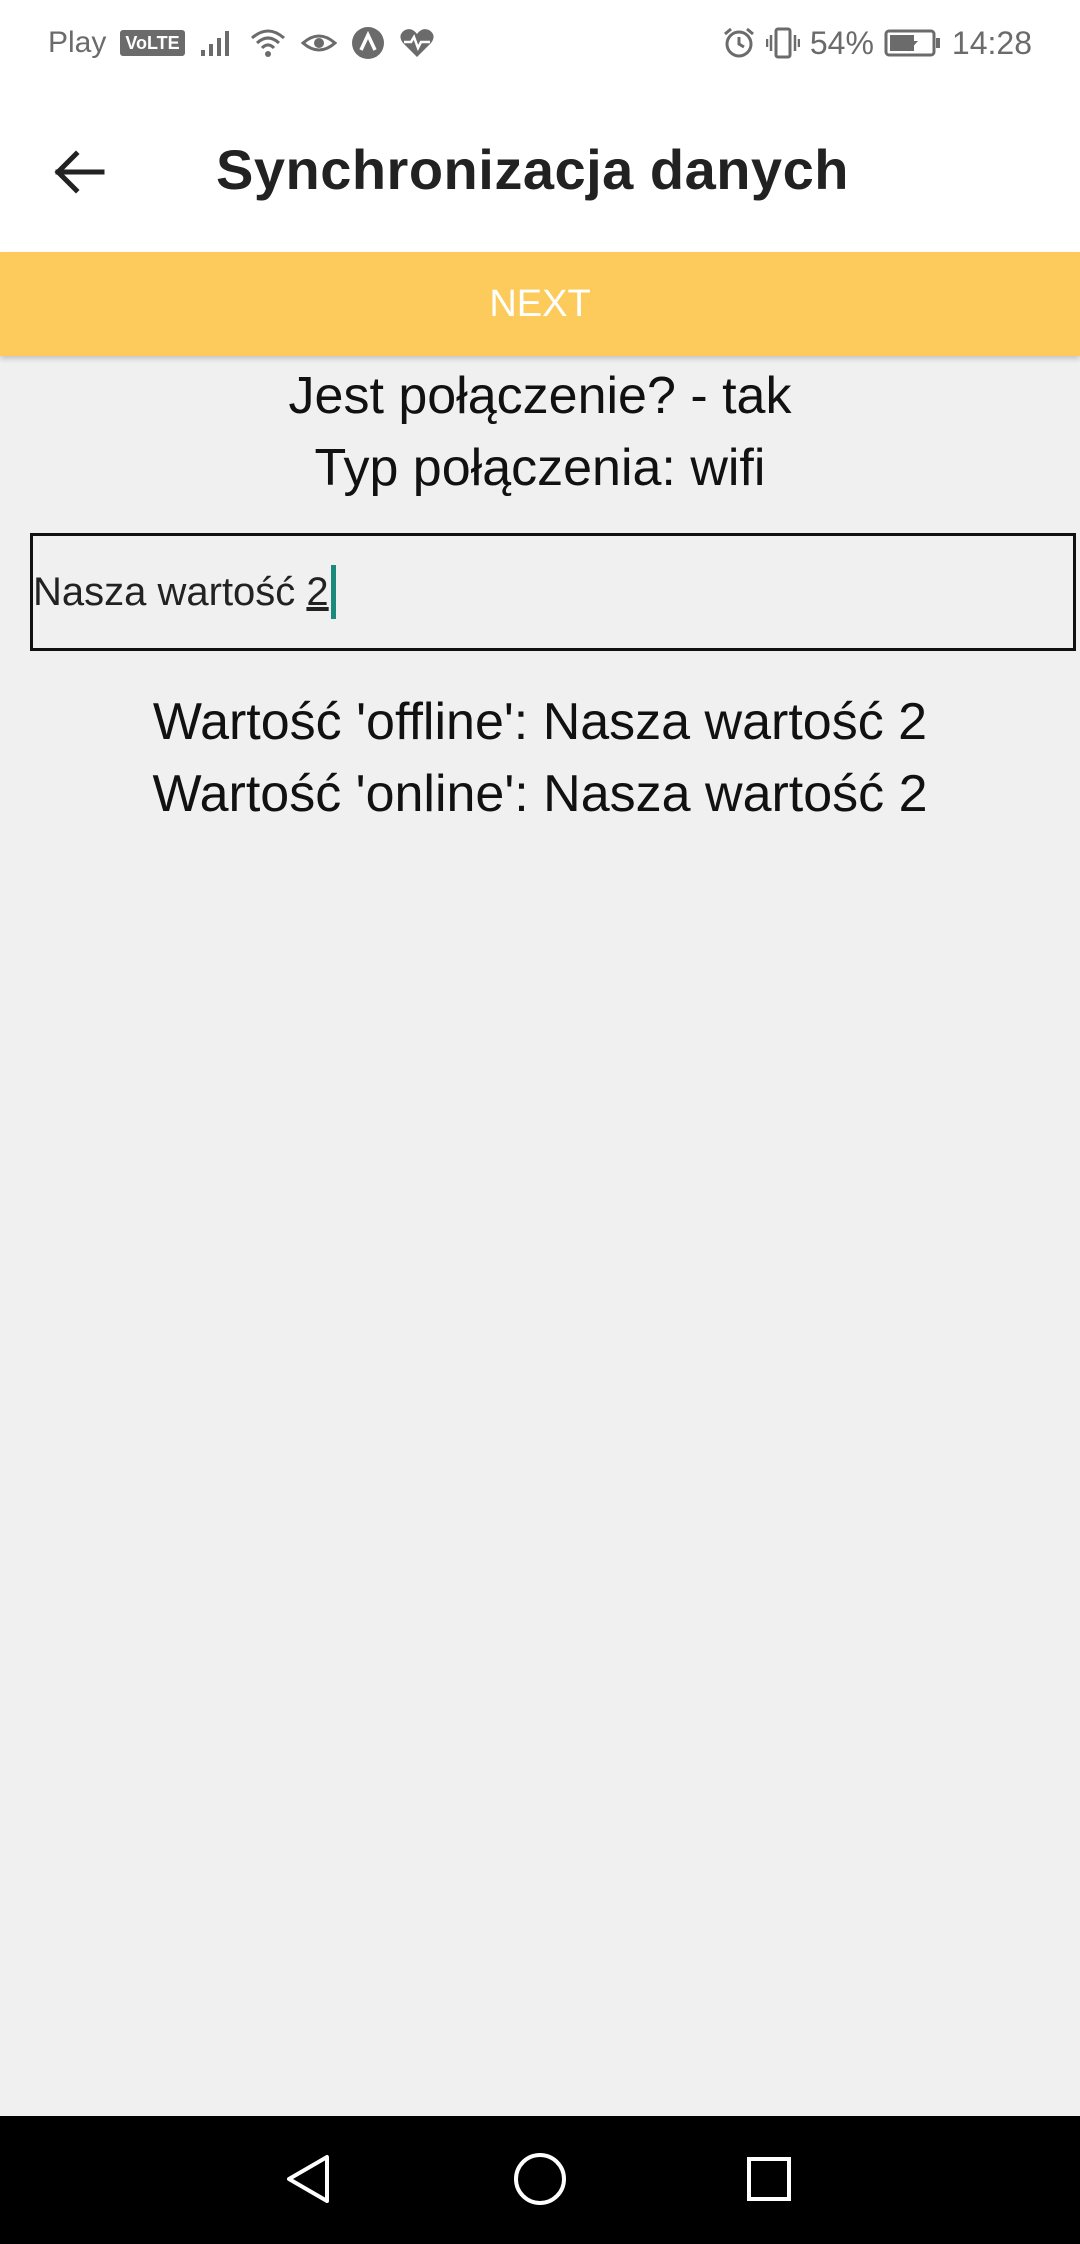 This screenshot has width=1080, height=2244. What do you see at coordinates (368, 43) in the screenshot?
I see `app-notification-icon` at bounding box center [368, 43].